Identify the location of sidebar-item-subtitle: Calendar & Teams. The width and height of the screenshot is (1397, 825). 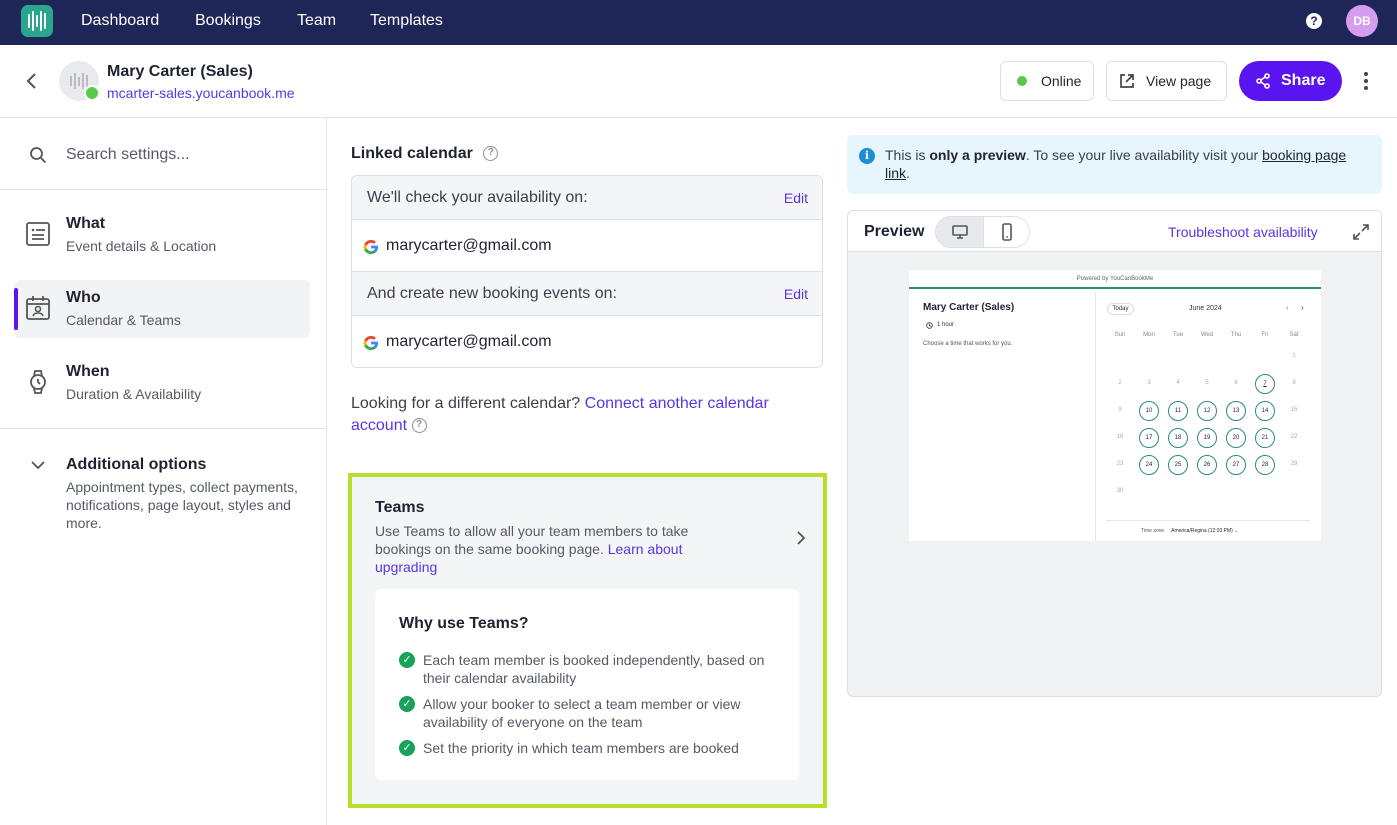
(123, 320).